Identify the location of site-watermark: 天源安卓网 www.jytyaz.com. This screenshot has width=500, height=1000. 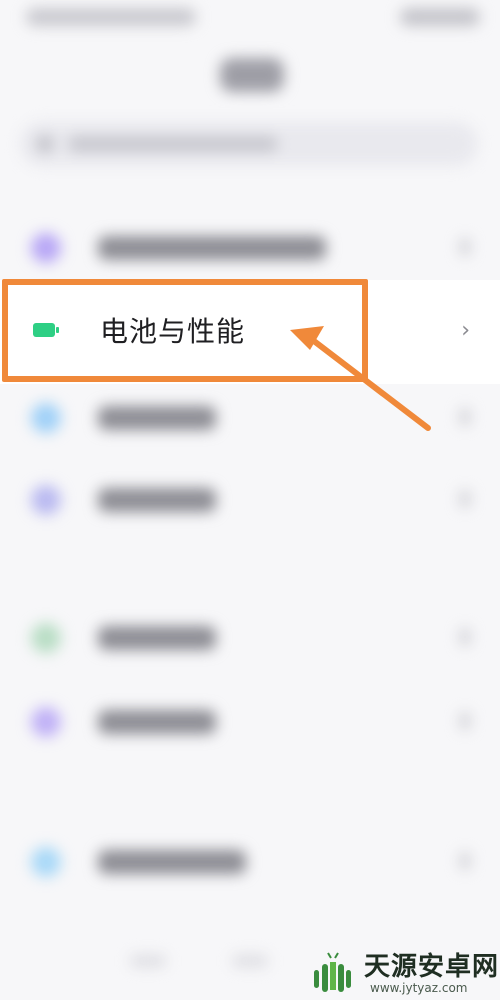
(400, 975).